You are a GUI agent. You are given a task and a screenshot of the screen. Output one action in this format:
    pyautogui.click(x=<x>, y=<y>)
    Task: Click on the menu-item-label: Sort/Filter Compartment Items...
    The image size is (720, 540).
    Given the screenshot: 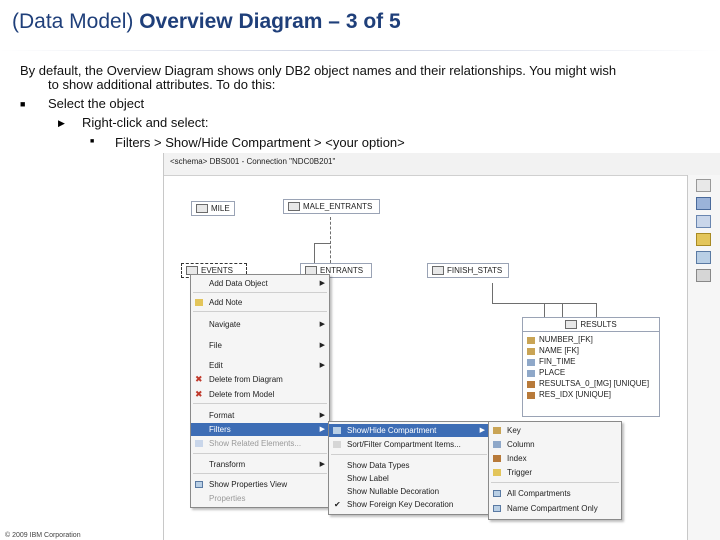 What is the action you would take?
    pyautogui.click(x=404, y=444)
    